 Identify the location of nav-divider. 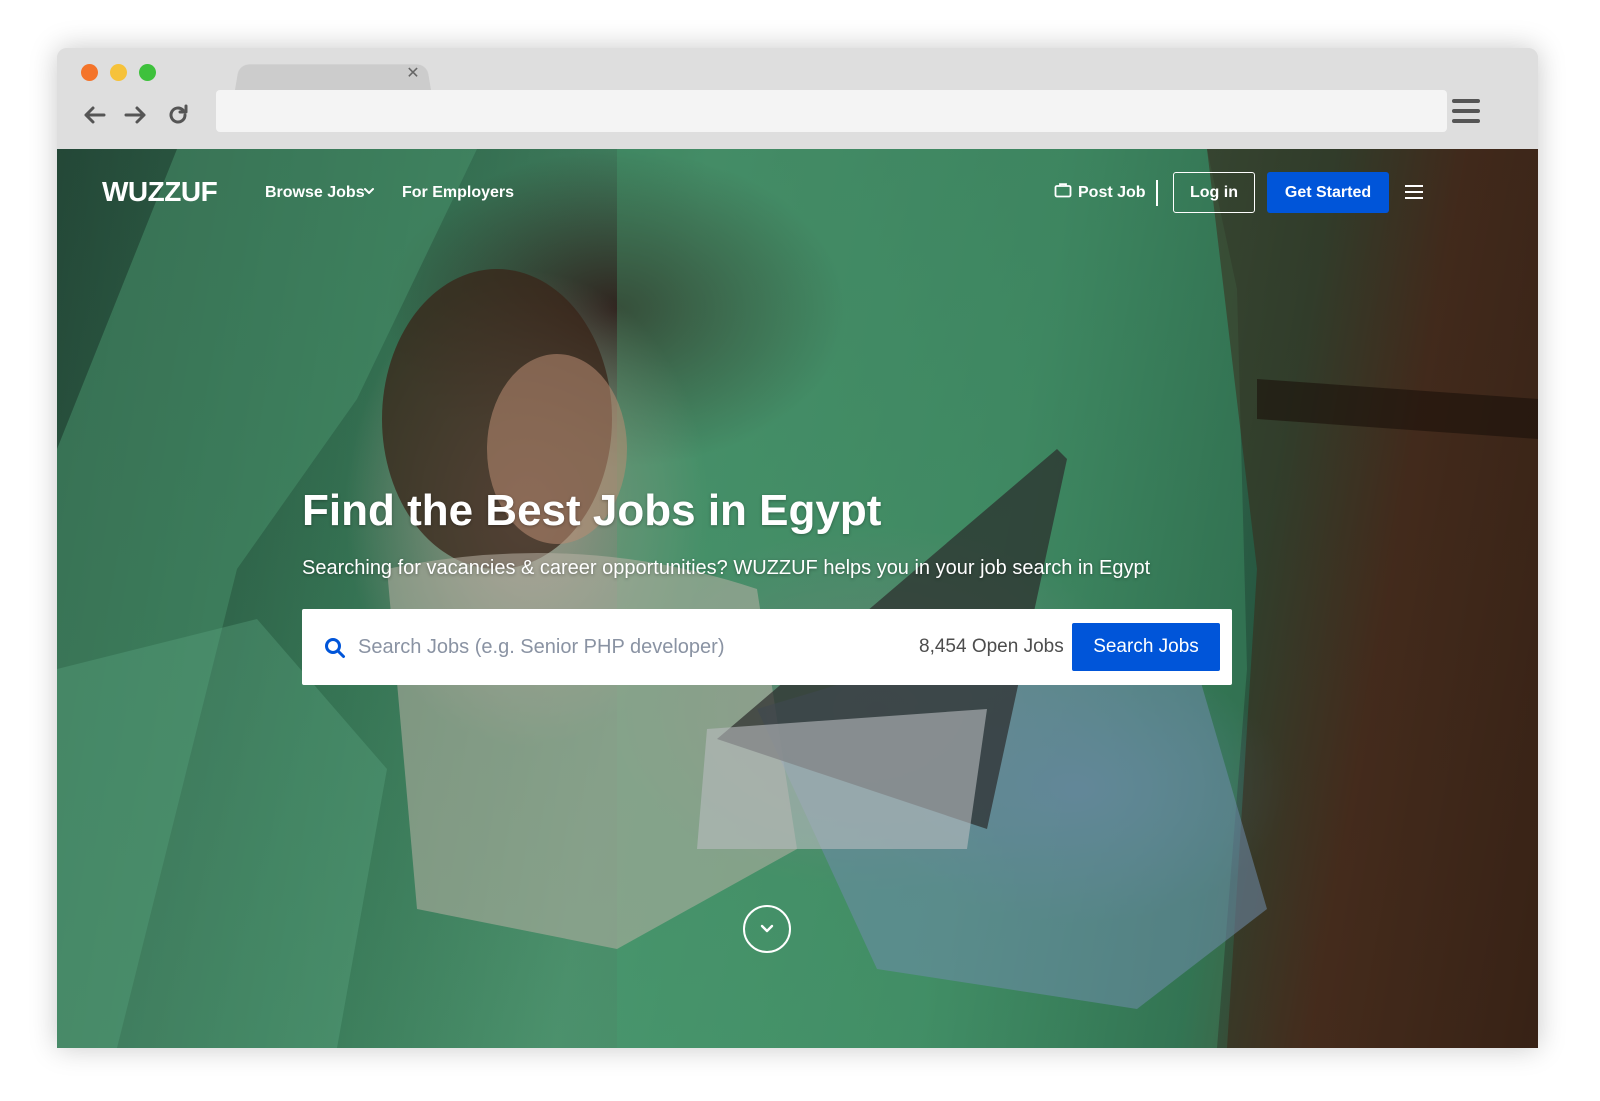
(1157, 193).